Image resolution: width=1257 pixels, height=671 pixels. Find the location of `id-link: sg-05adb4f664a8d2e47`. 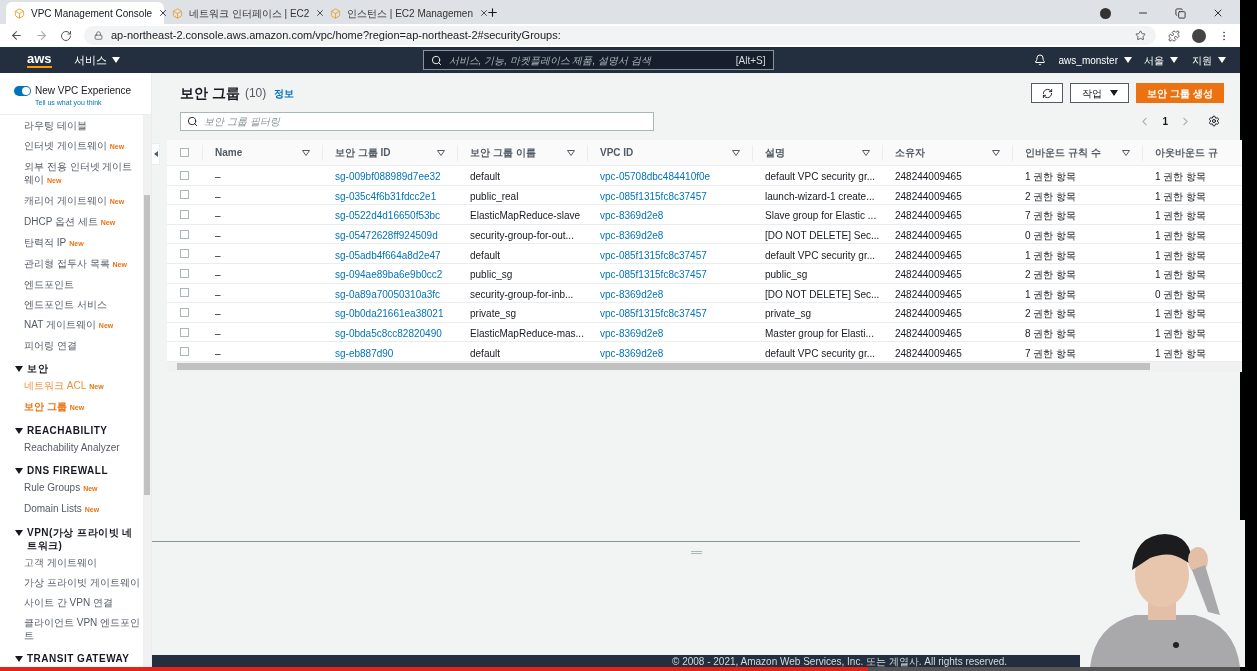

id-link: sg-05adb4f664a8d2e47 is located at coordinates (388, 255).